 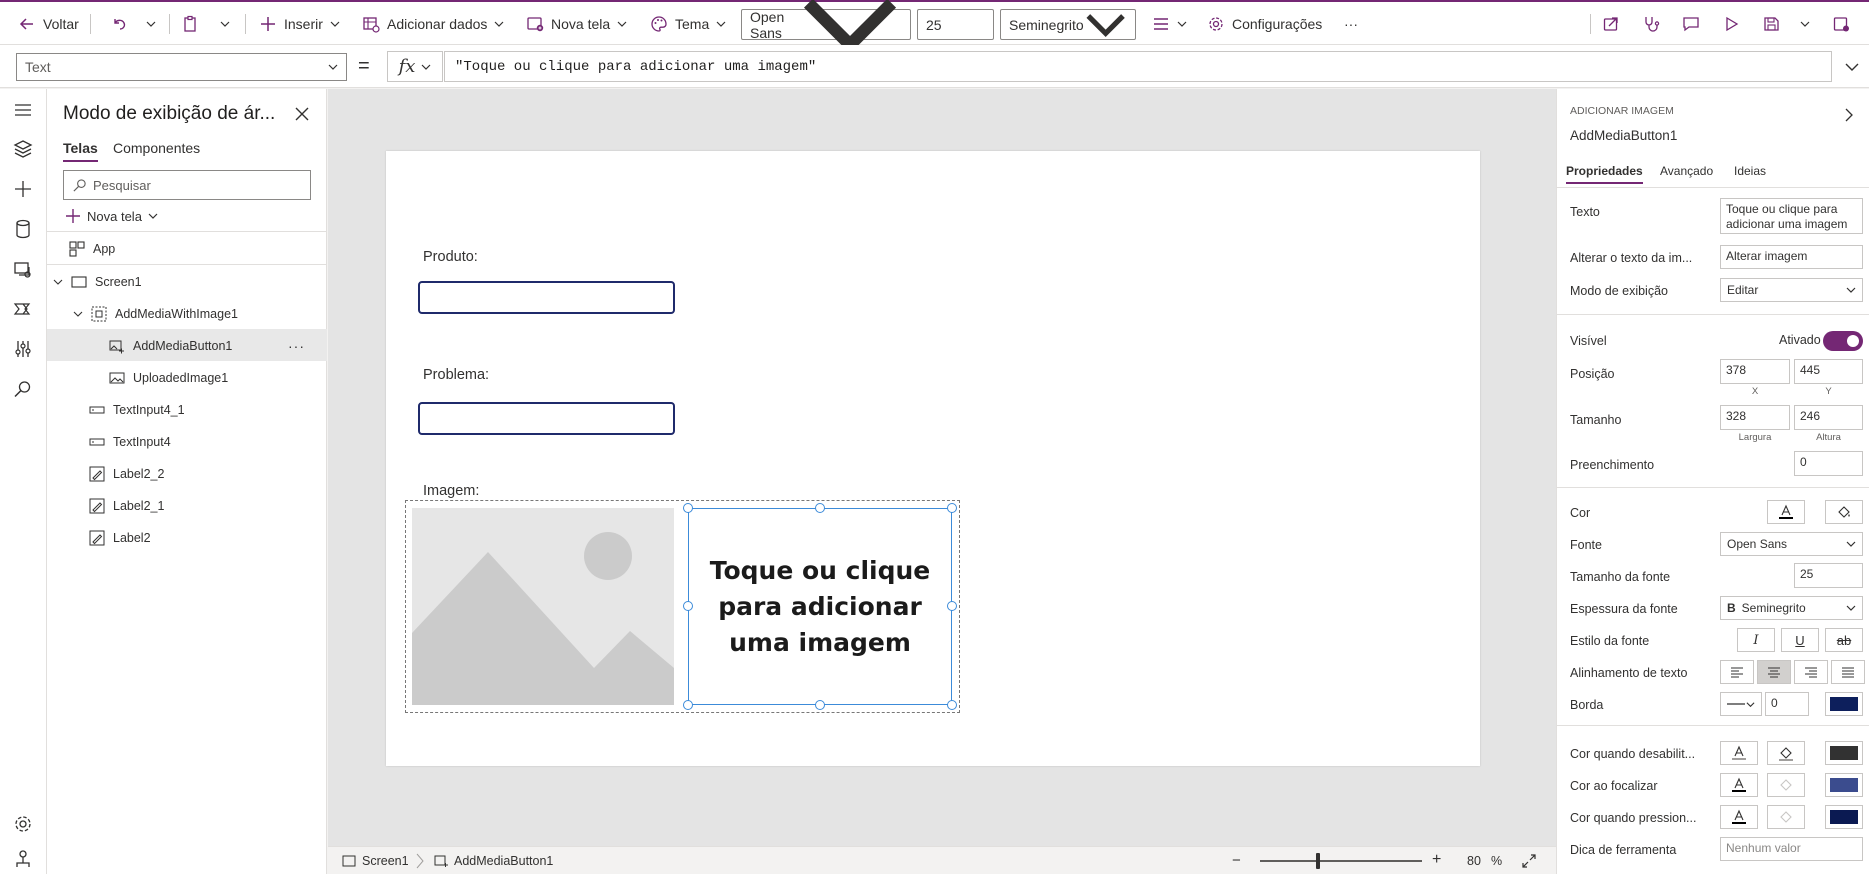 What do you see at coordinates (1849, 115) in the screenshot?
I see `chevron-right-icon` at bounding box center [1849, 115].